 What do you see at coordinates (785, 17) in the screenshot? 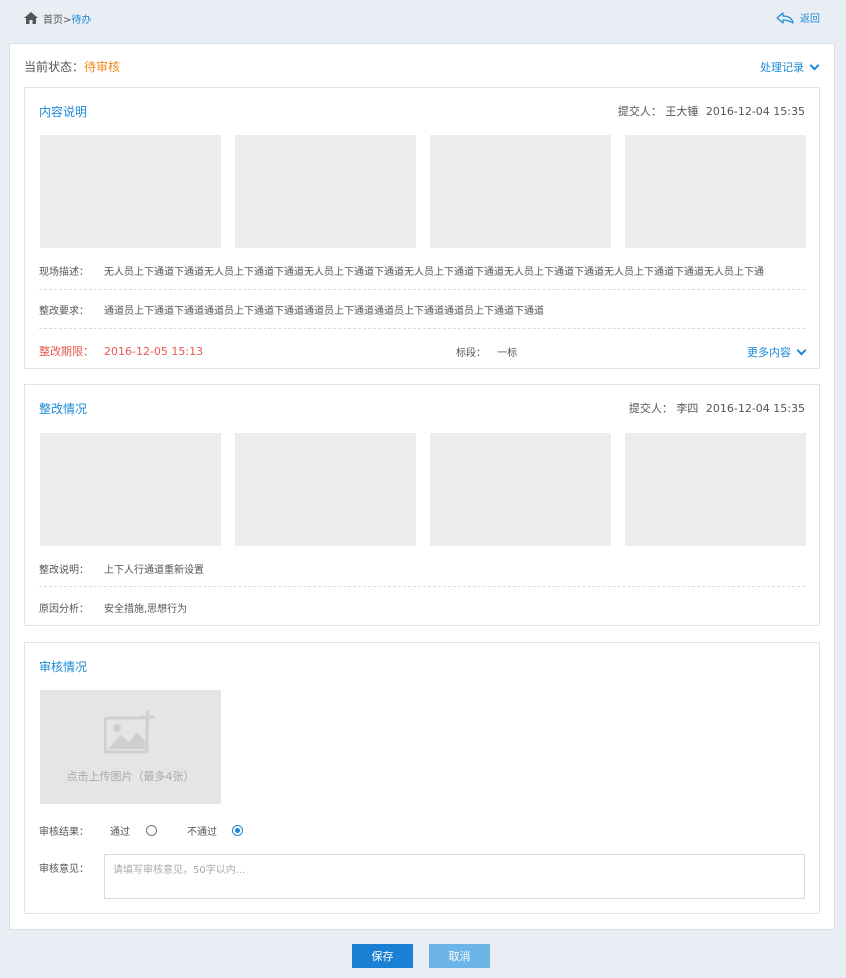
I see `back-arrow-icon` at bounding box center [785, 17].